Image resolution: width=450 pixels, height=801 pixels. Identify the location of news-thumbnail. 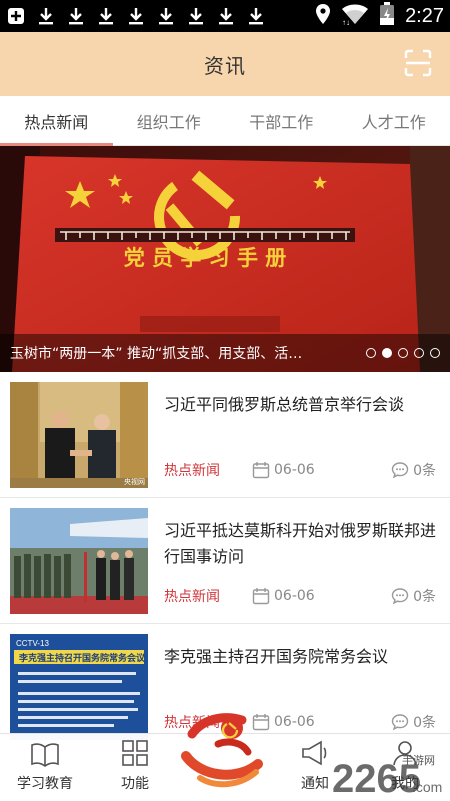
(79, 561).